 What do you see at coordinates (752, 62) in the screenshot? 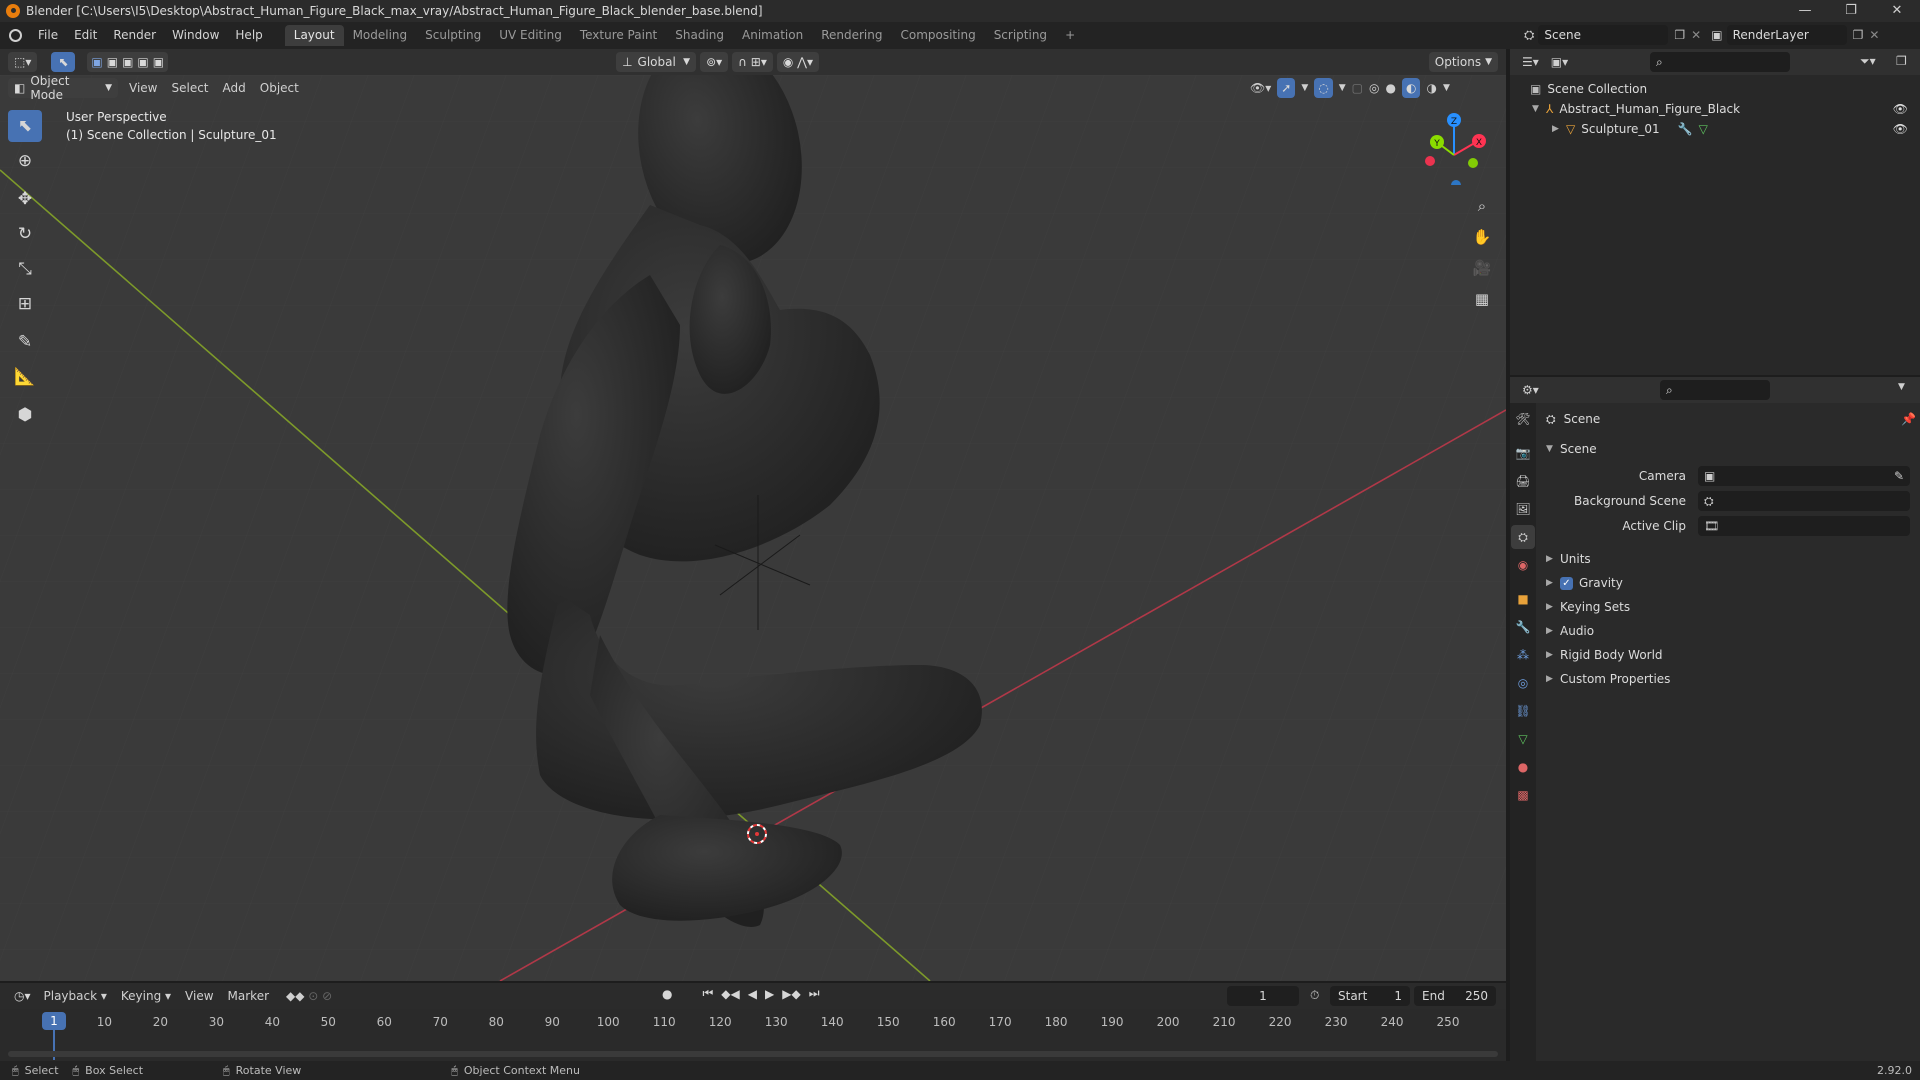
I see `snap-toggle: ∩ ⊞▾` at bounding box center [752, 62].